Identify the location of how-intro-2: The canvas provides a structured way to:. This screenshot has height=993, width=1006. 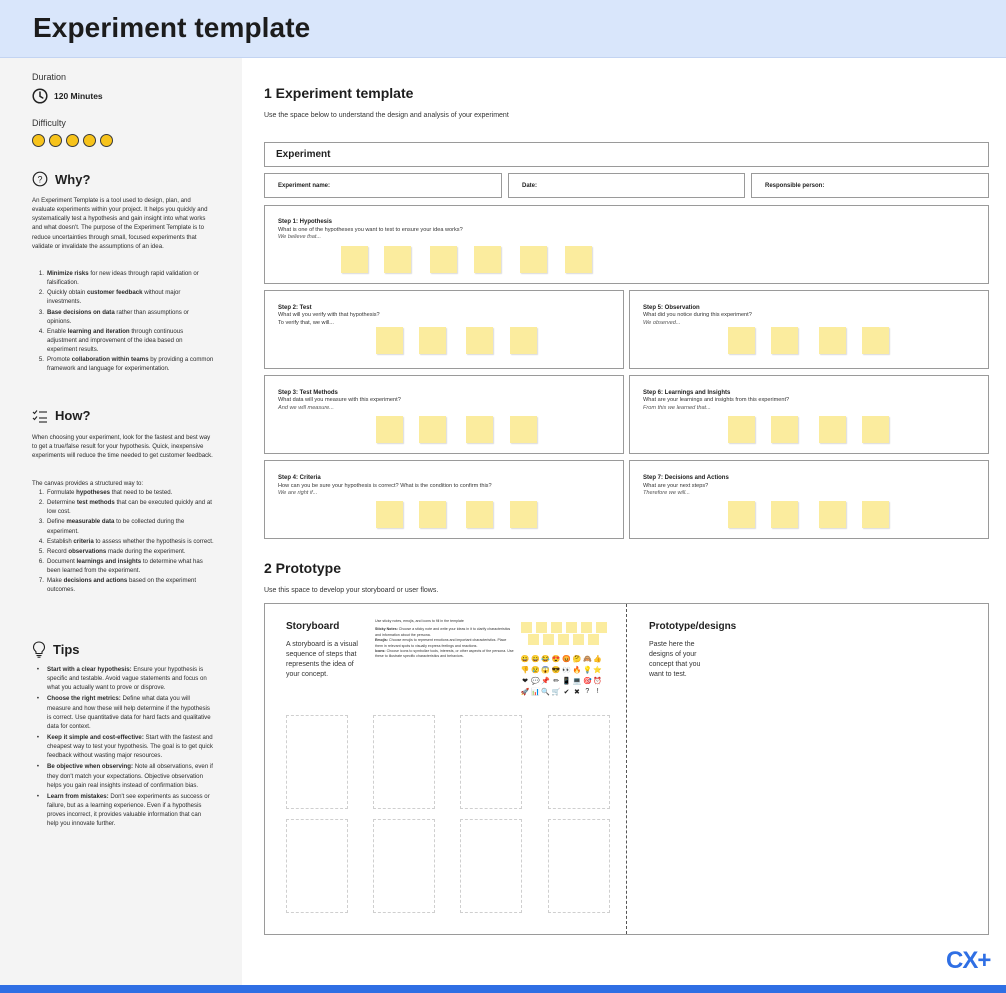
(88, 483).